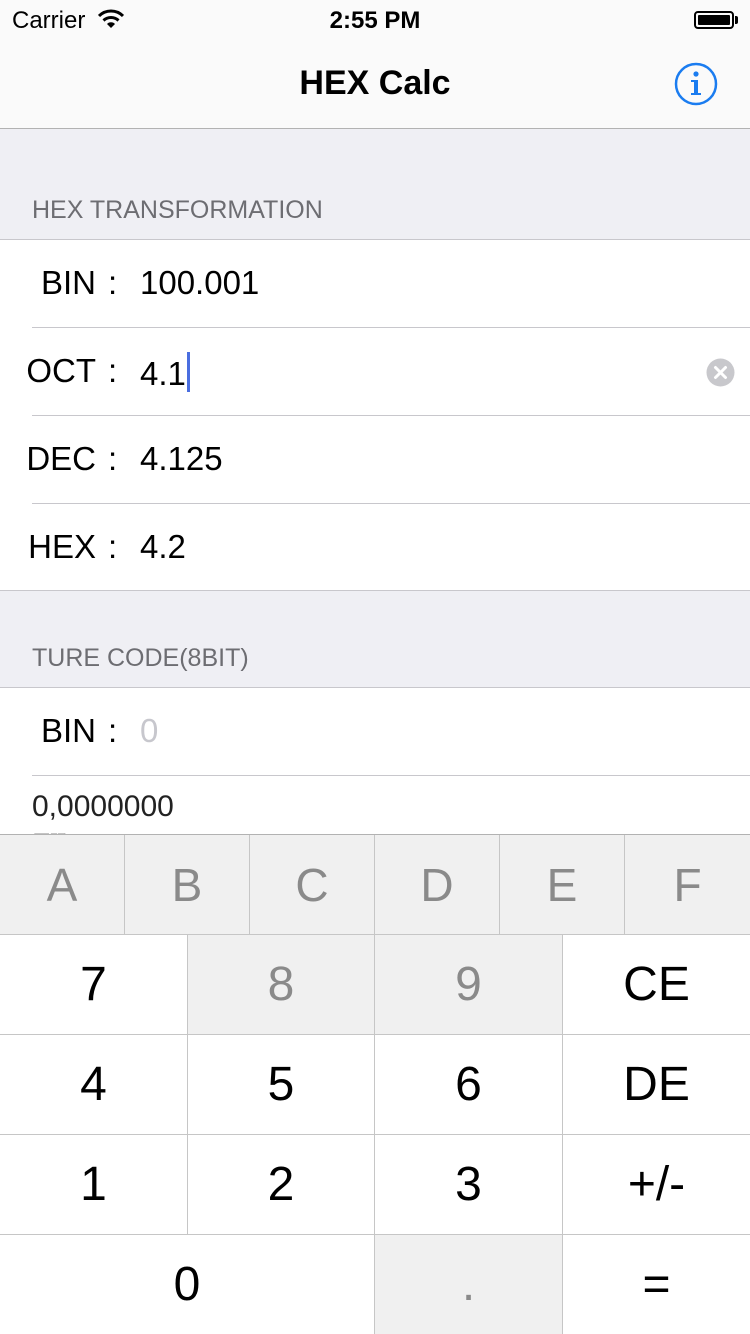 The height and width of the screenshot is (1334, 750). What do you see at coordinates (656, 984) in the screenshot?
I see `clear-entry-button: CE` at bounding box center [656, 984].